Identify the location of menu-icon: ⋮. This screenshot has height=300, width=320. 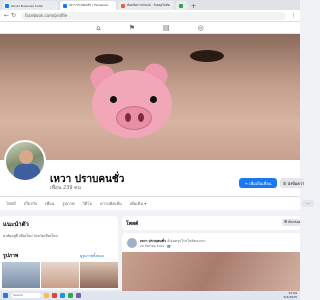
(293, 15).